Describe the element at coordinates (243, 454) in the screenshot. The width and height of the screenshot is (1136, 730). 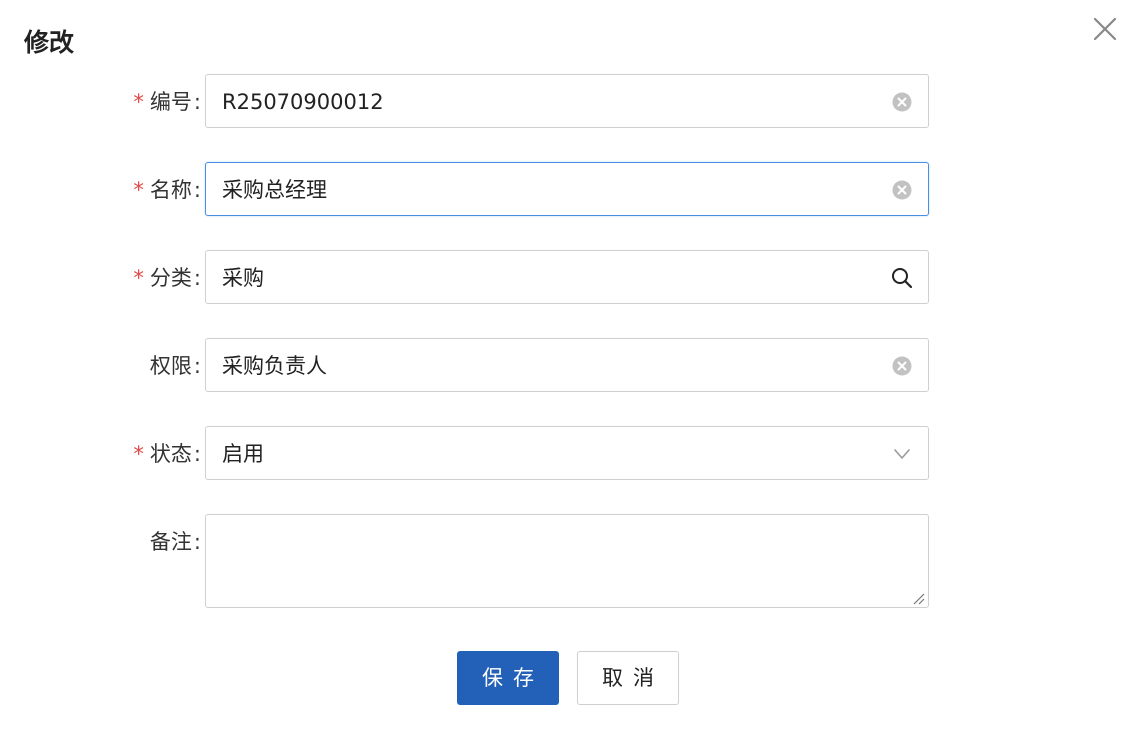
I see `status-value: 启用` at that location.